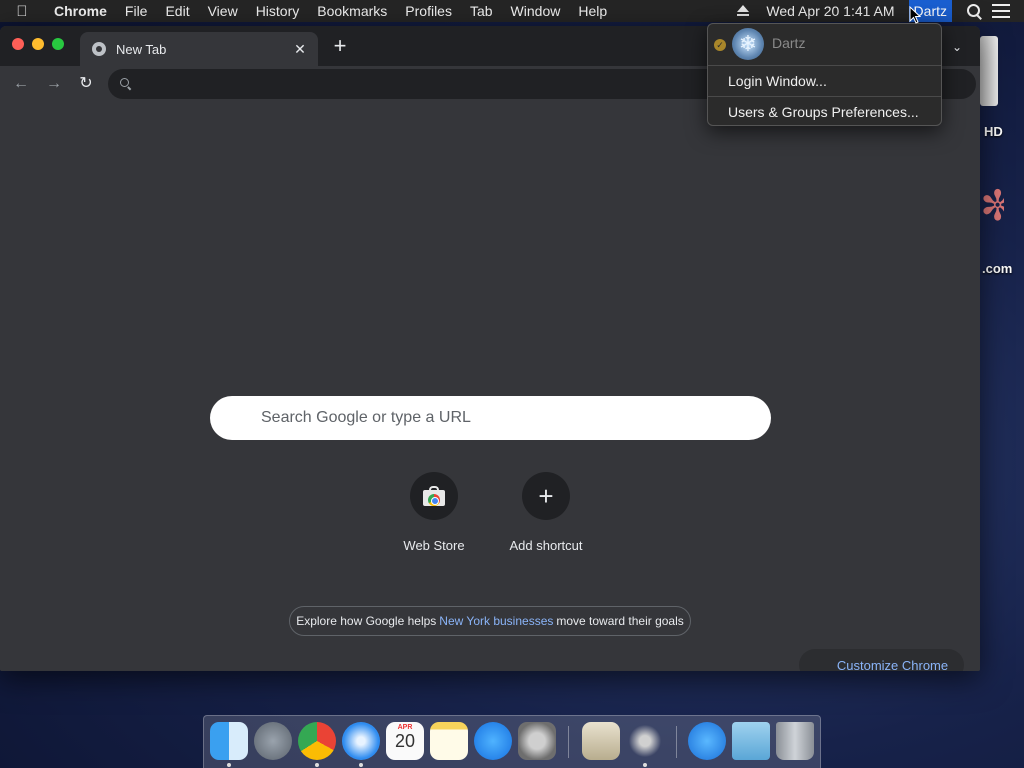 This screenshot has height=768, width=1024. Describe the element at coordinates (496, 621) in the screenshot. I see `promo-link: New York businesses` at that location.